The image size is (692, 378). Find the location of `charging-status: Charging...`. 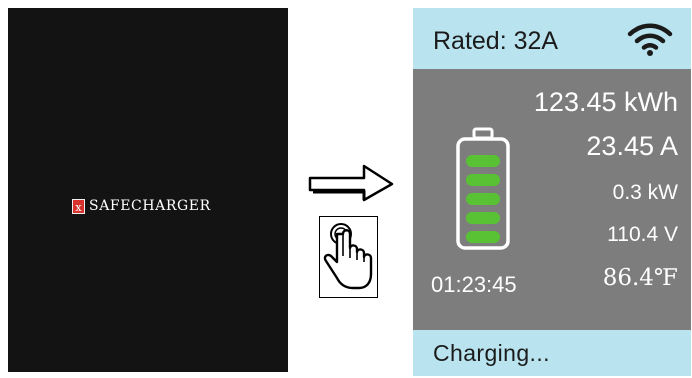

charging-status: Charging... is located at coordinates (491, 353).